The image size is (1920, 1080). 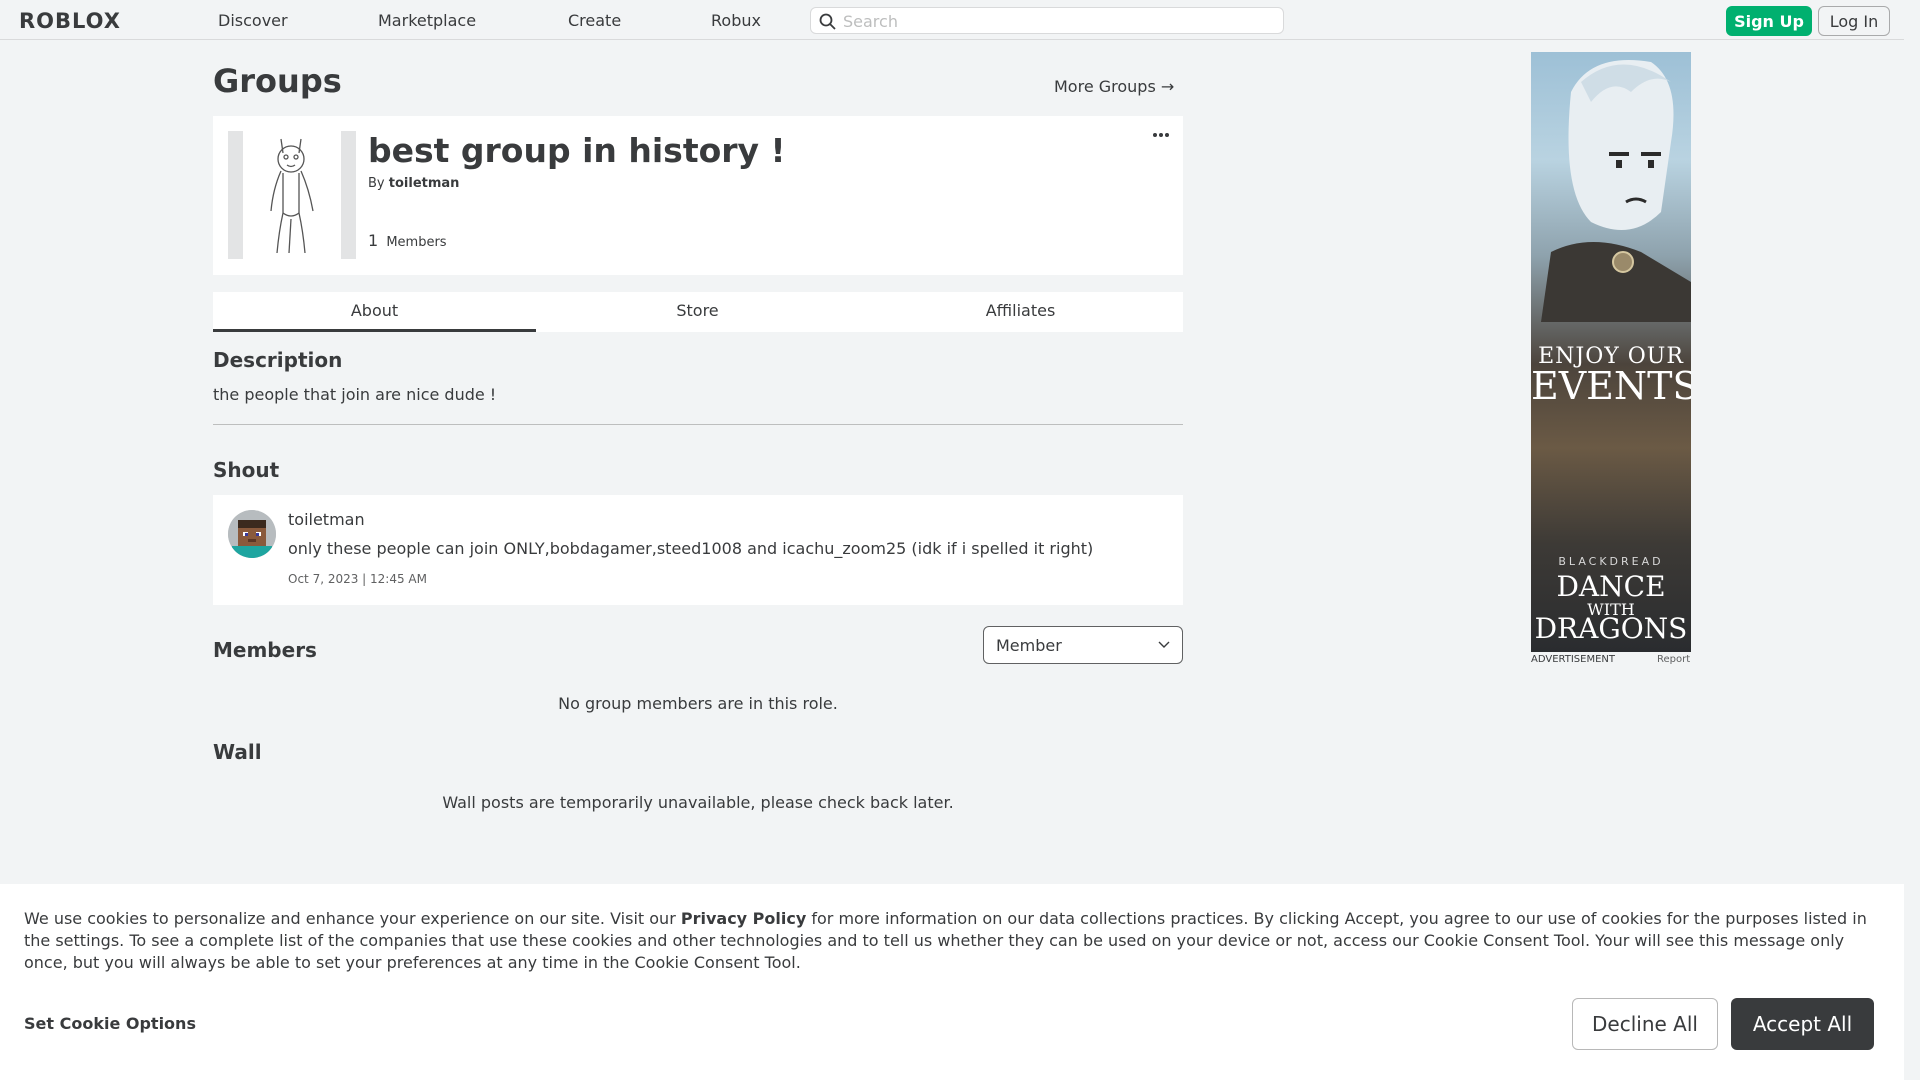 I want to click on member-count-label: Members, so click(x=416, y=242).